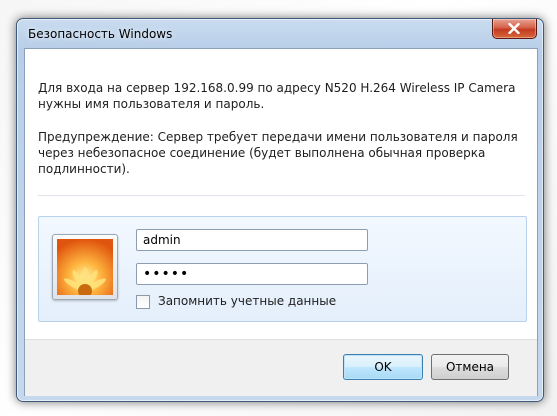  I want to click on divider, so click(281, 195).